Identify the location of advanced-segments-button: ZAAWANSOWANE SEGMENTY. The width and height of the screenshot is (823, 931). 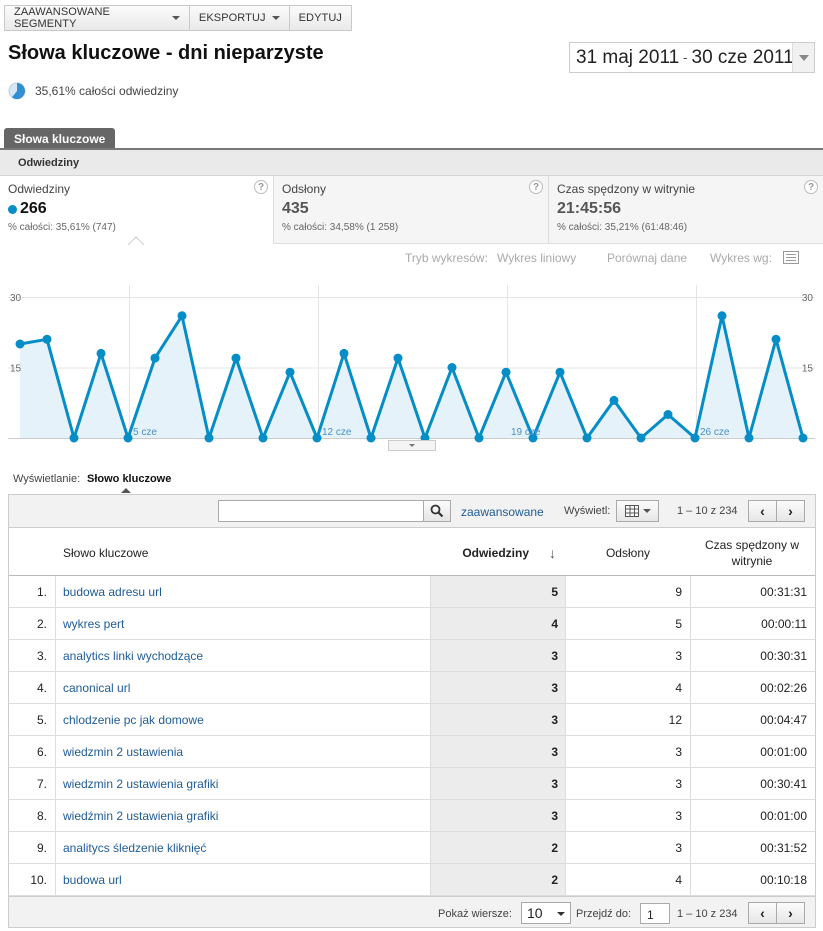
(97, 18).